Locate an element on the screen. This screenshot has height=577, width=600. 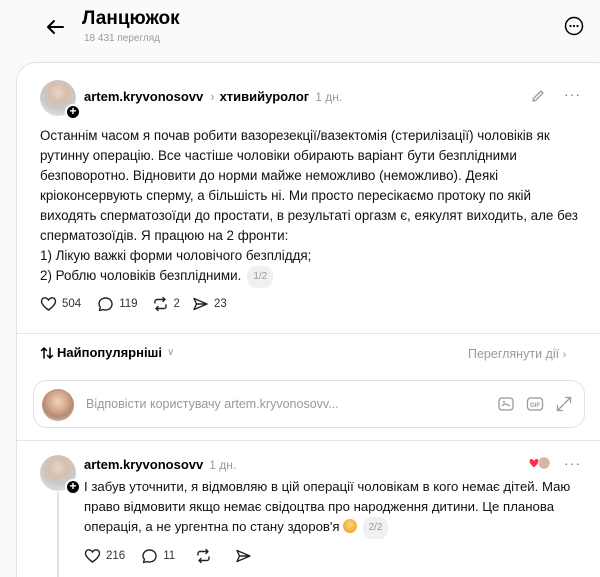
post-paragraph-text: 2) Роблю чоловіків безплідними. is located at coordinates (141, 275).